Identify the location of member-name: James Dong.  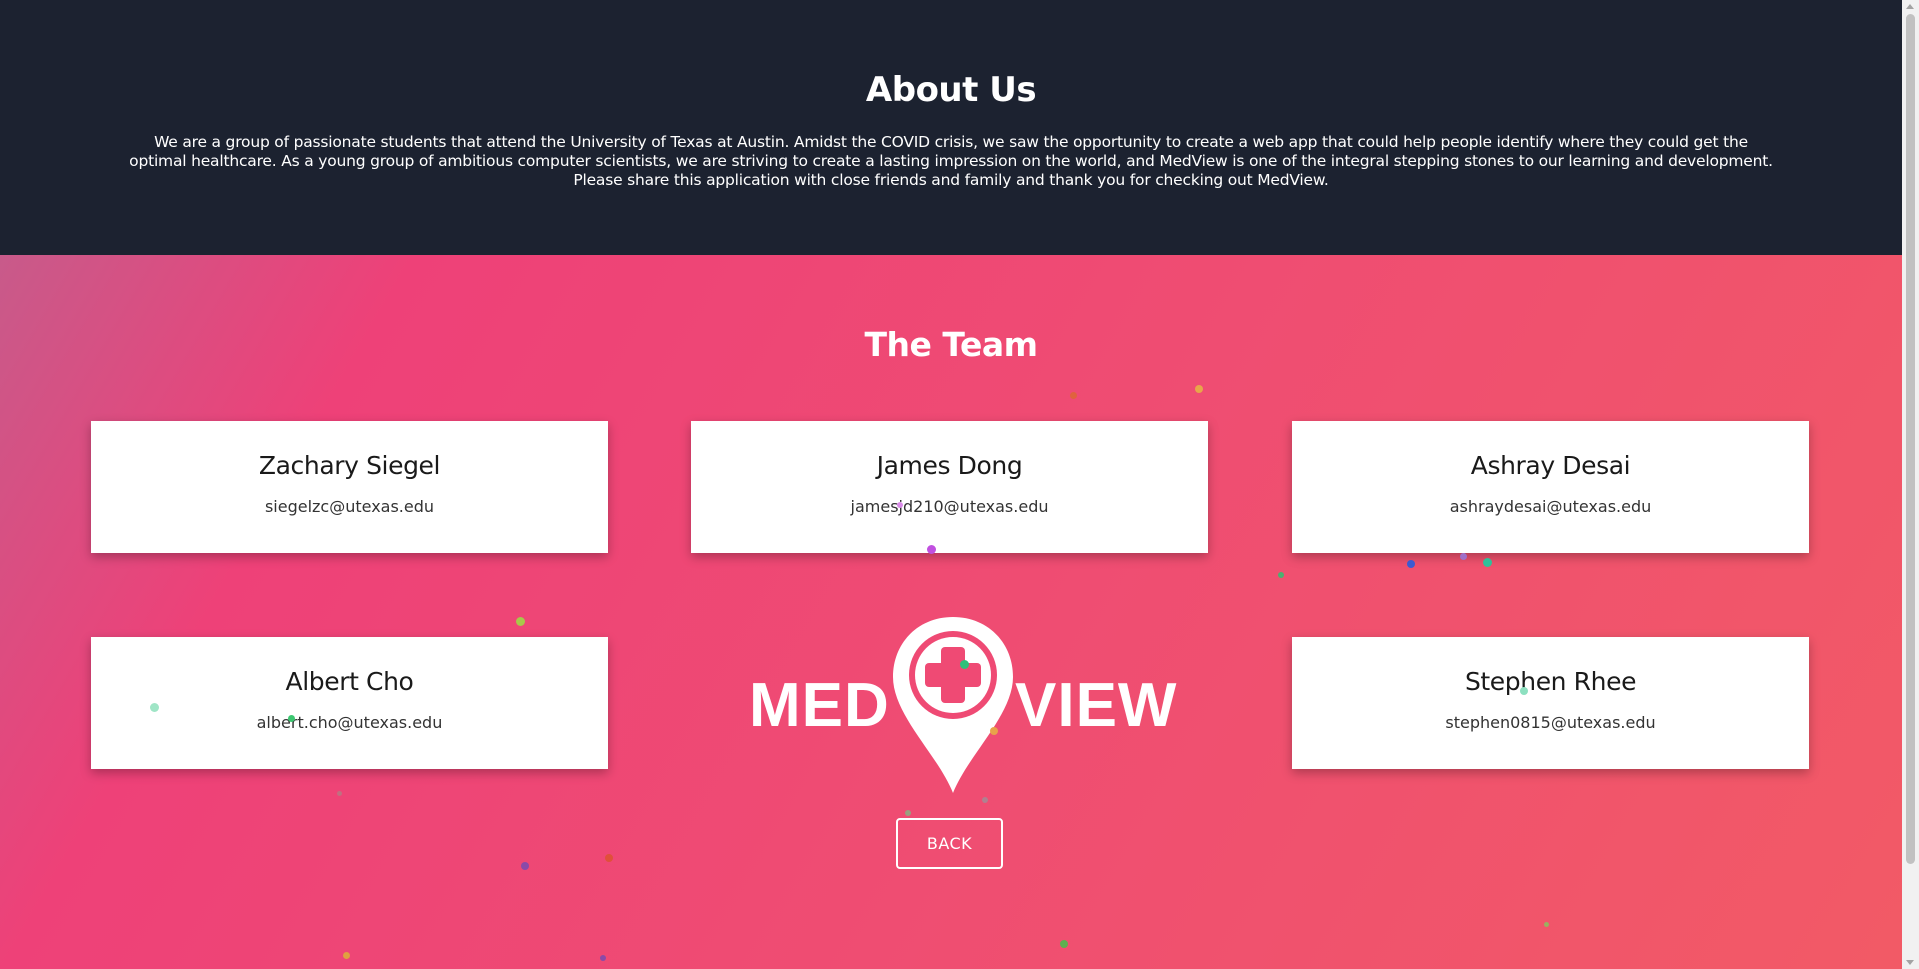
(949, 465).